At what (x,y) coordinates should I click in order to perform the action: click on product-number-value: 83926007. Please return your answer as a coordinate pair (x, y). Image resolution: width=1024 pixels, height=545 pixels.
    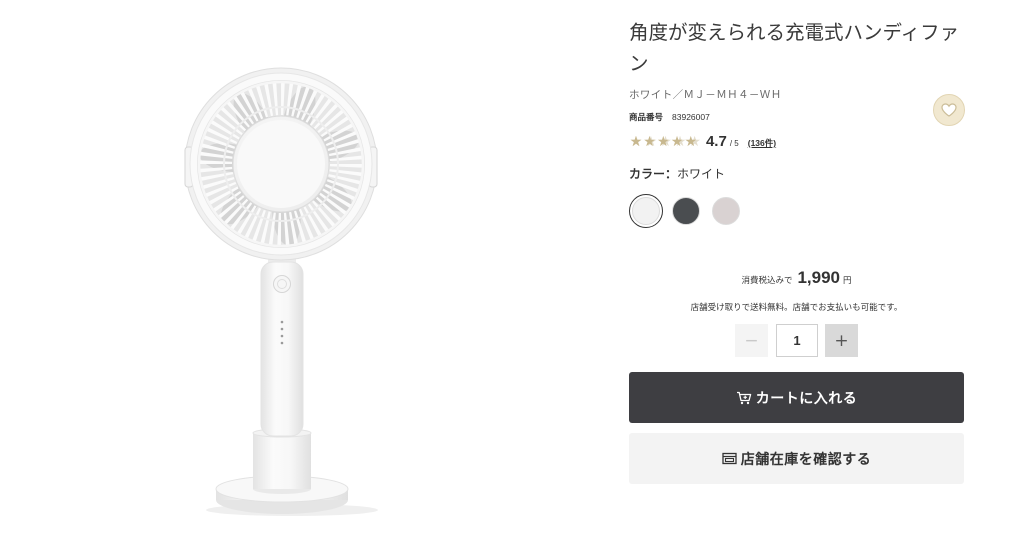
    Looking at the image, I should click on (691, 117).